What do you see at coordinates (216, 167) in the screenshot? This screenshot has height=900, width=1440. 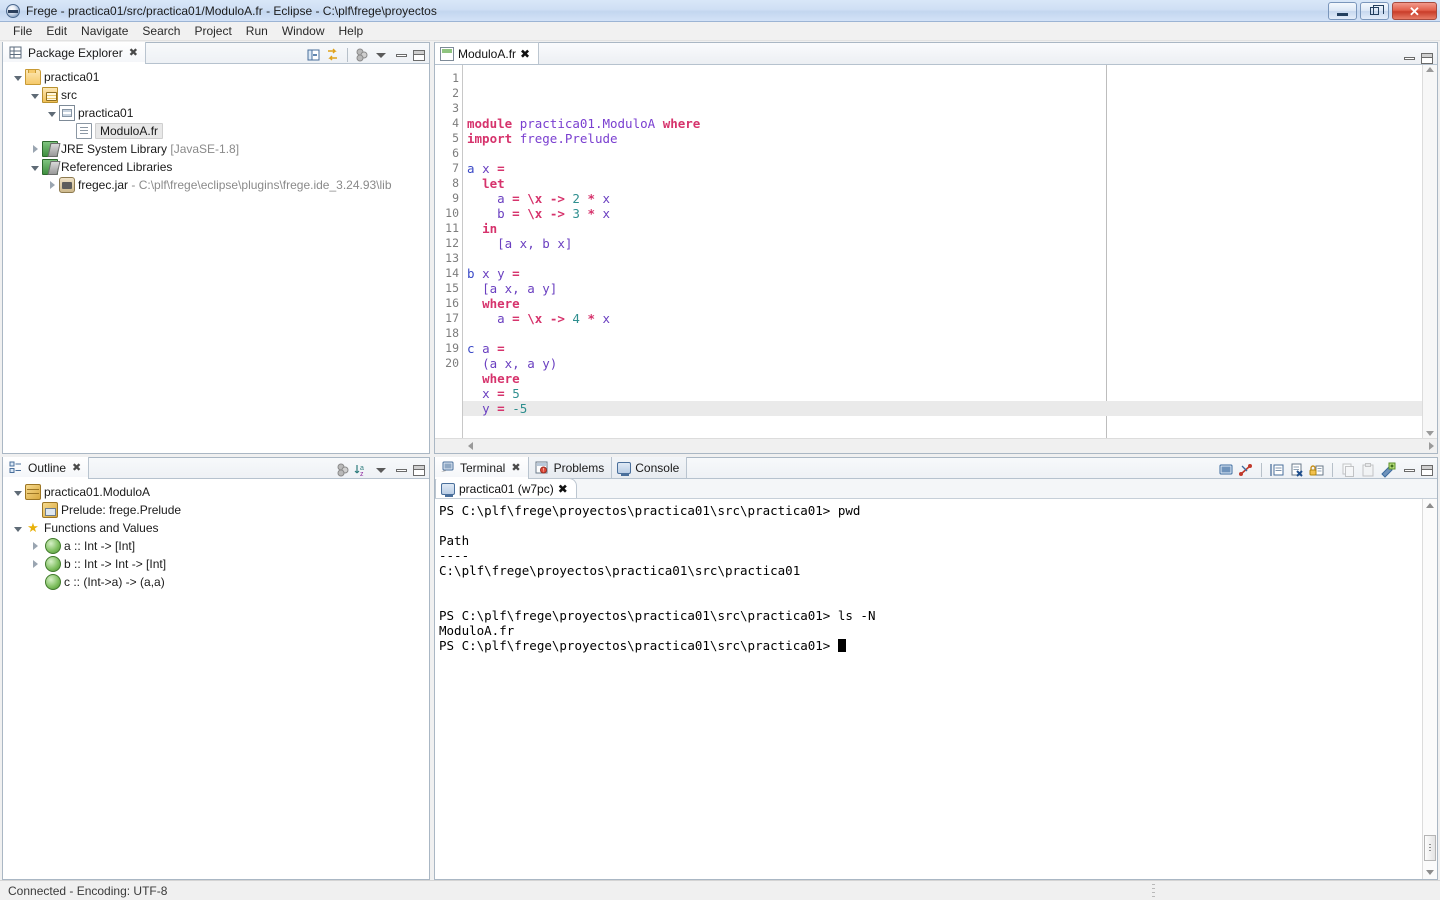 I see `tree-node: Referenced Libraries` at bounding box center [216, 167].